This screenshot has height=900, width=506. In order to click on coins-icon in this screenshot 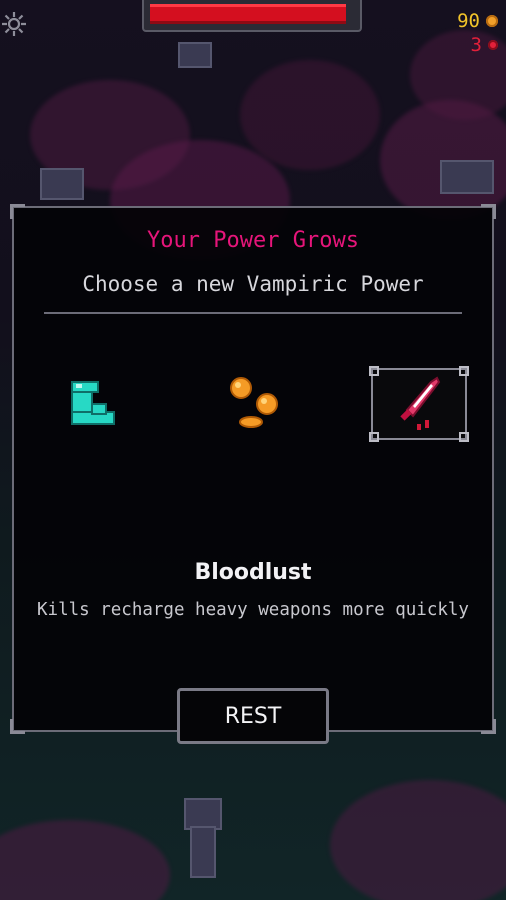, I will do `click(254, 402)`.